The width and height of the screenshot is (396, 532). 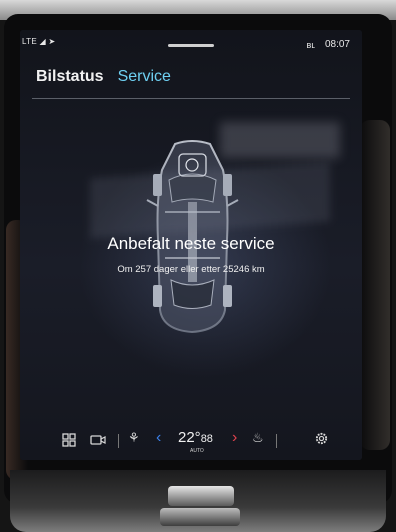 I want to click on console-button, so click(x=201, y=496).